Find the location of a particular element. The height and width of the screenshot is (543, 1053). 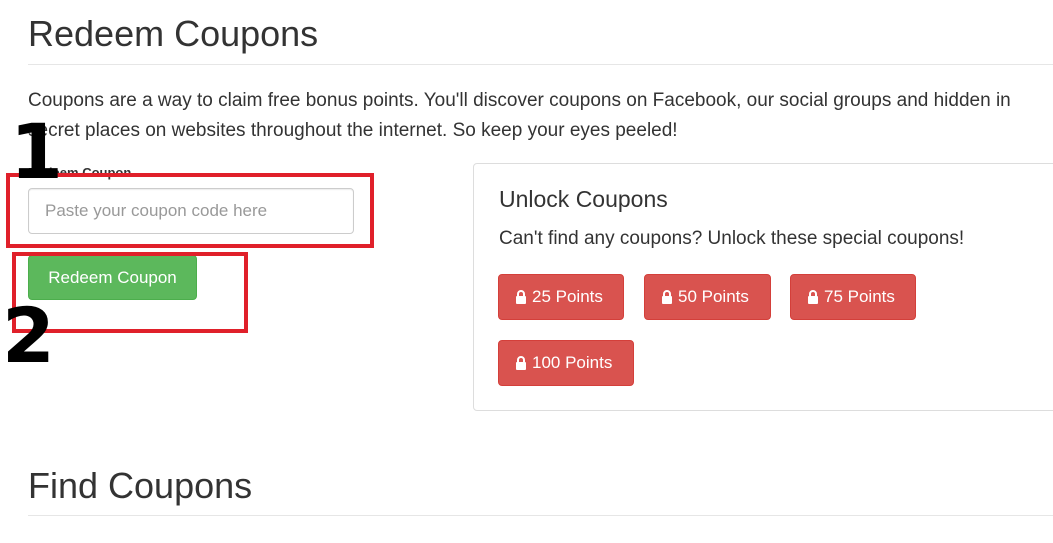

points-button-label: 50 Points is located at coordinates (713, 296).